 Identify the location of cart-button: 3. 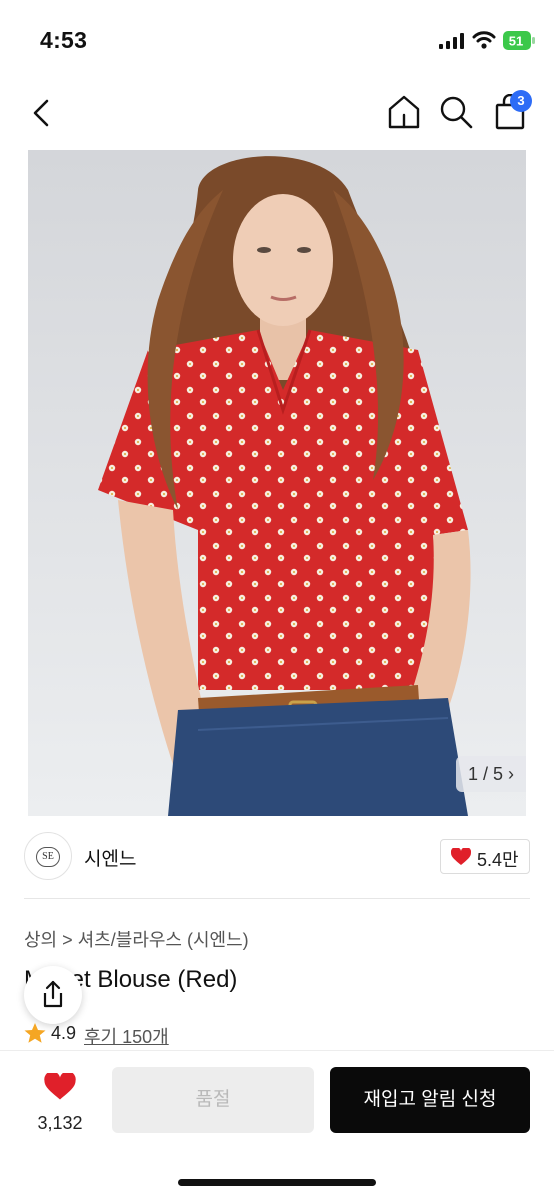
(511, 110).